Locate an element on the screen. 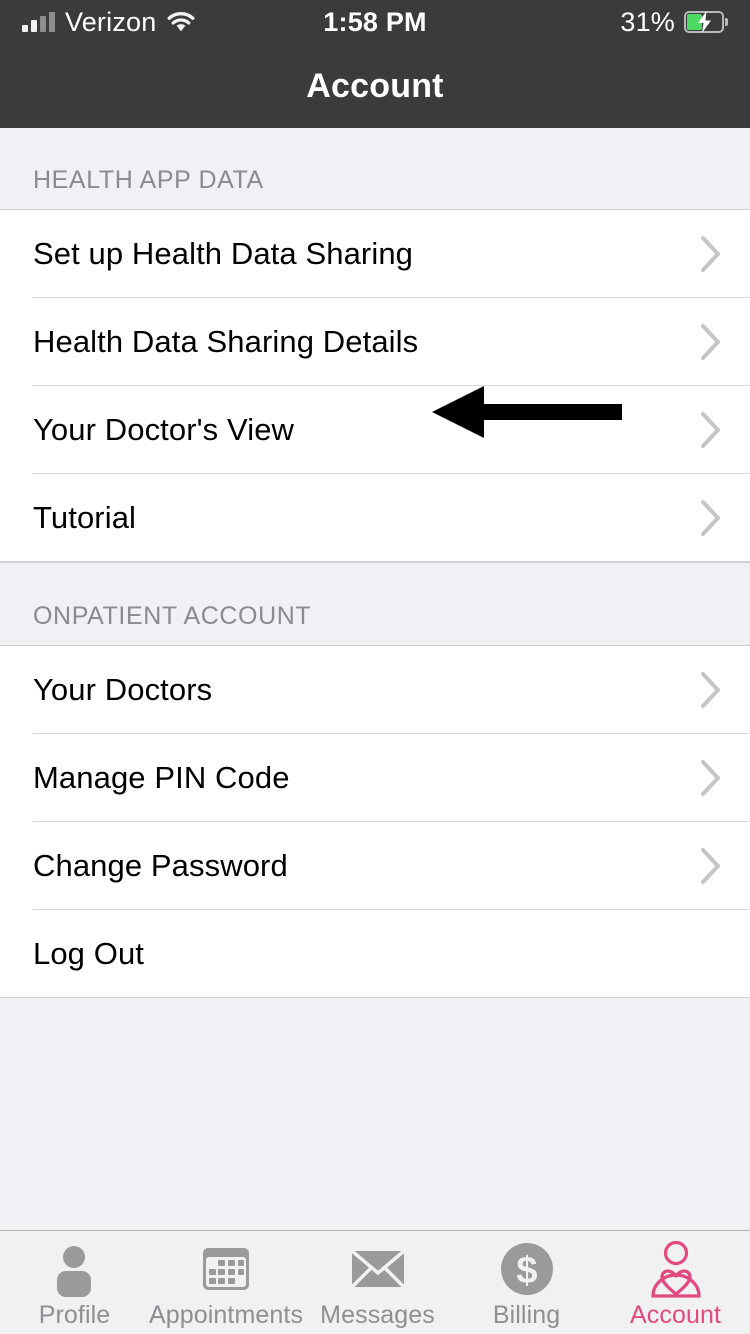  tab-profile: Profile is located at coordinates (74, 1282).